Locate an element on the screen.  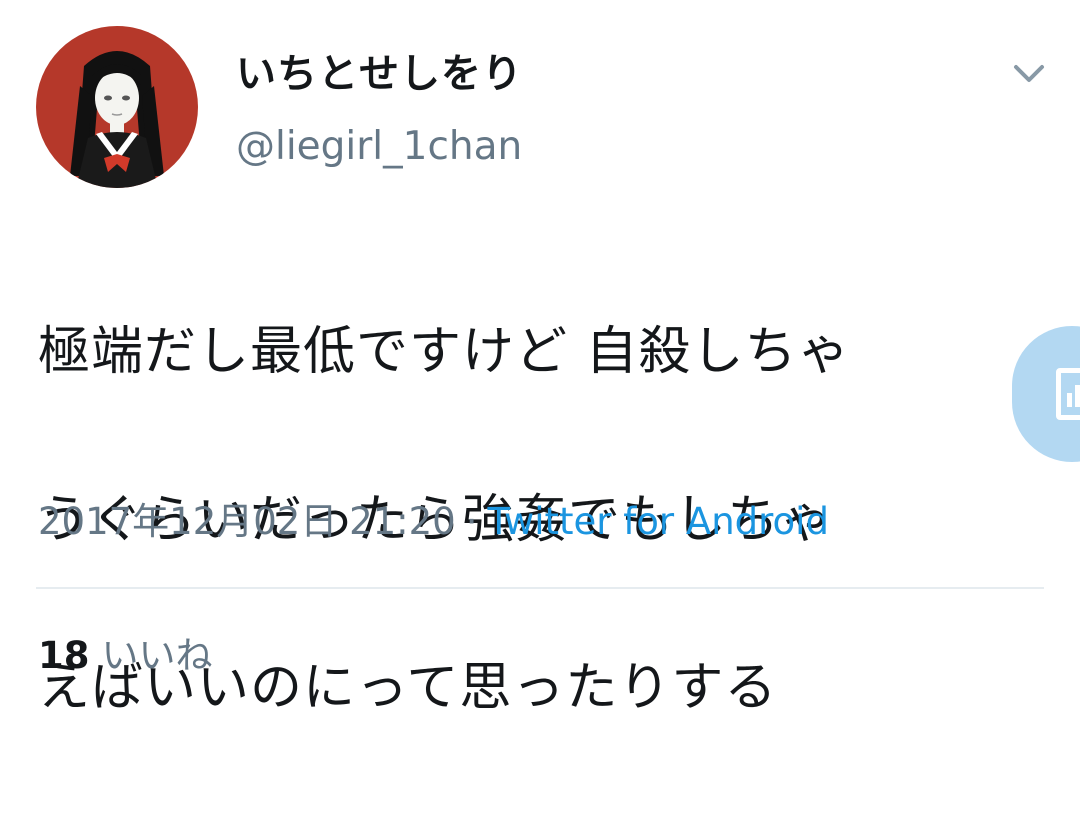
tweet-text-line: 極端だし最低ですけど 自殺しちゃ is located at coordinates (444, 352).